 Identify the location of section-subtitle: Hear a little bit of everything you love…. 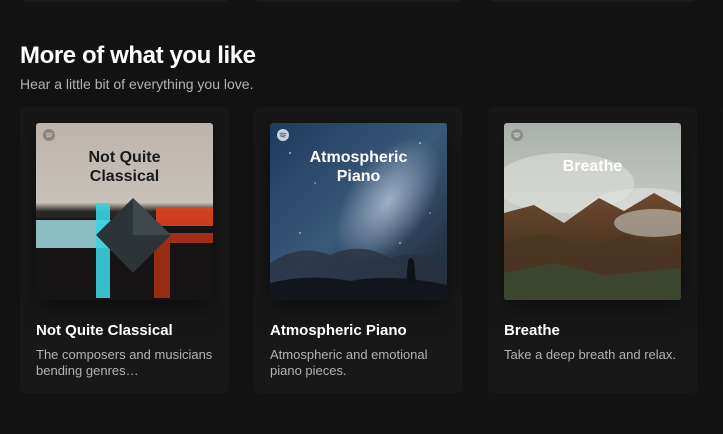
(137, 84).